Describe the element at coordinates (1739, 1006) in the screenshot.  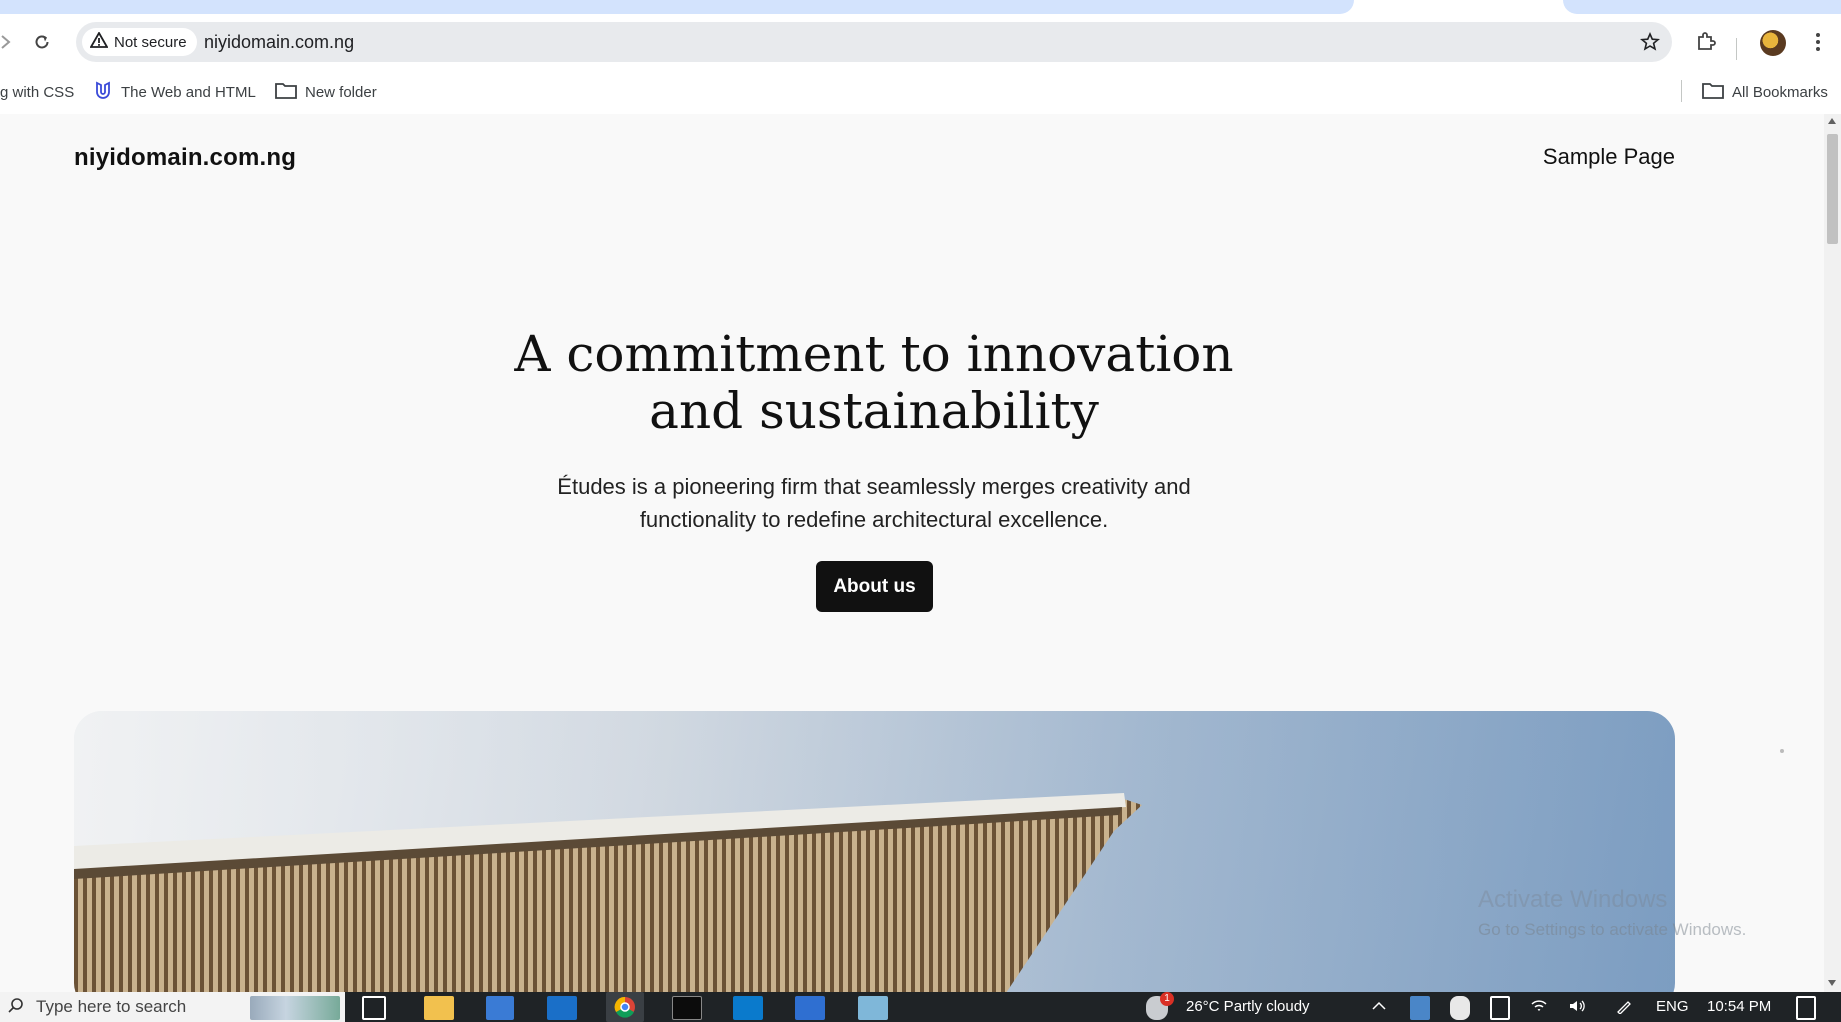
I see `clock: 10:54 PM` at that location.